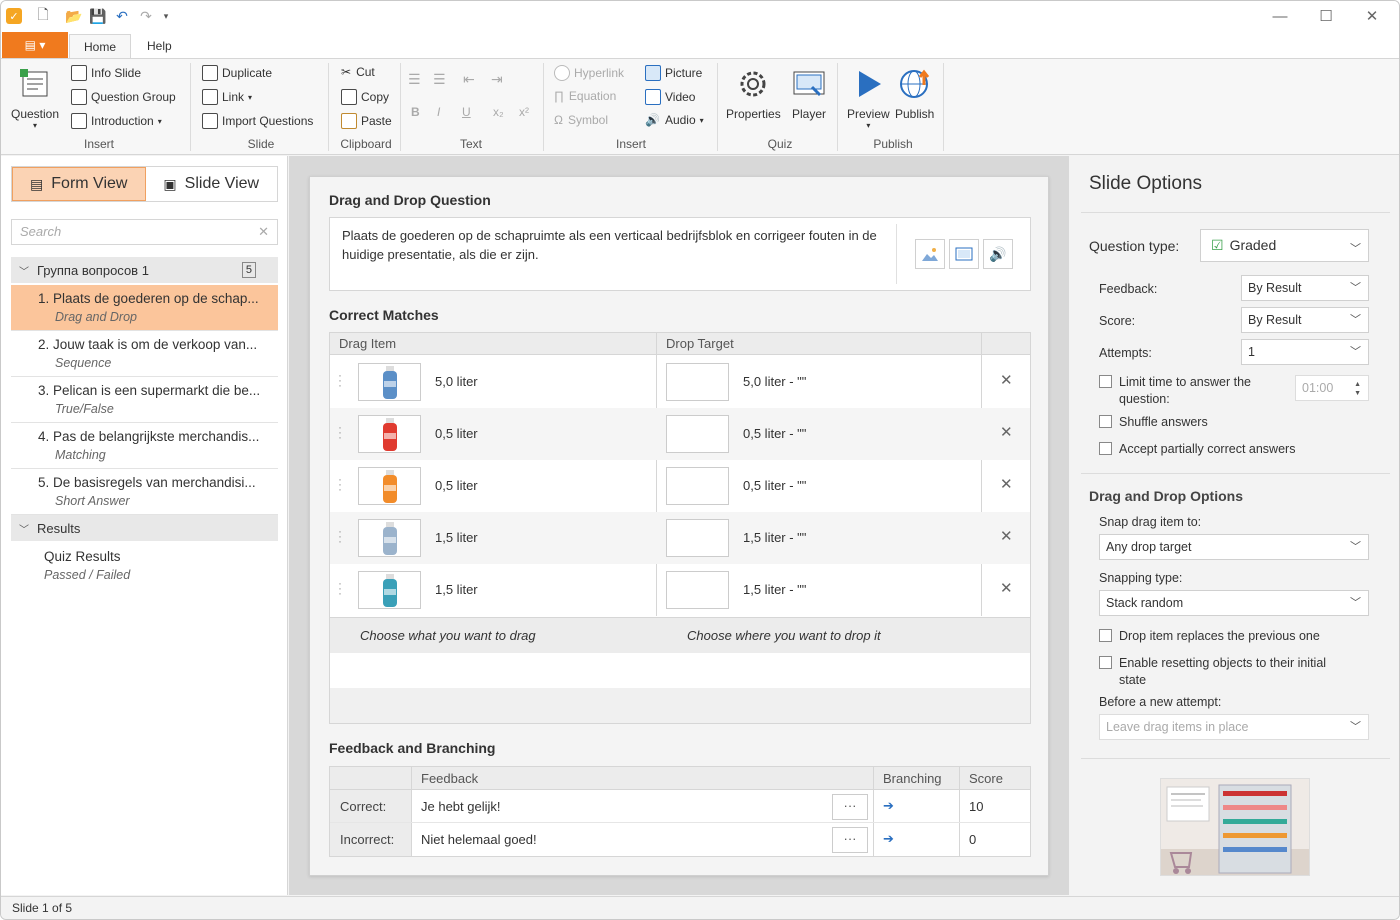 The width and height of the screenshot is (1400, 920). Describe the element at coordinates (469, 79) in the screenshot. I see `decrease-indent-icon: ⇤` at that location.